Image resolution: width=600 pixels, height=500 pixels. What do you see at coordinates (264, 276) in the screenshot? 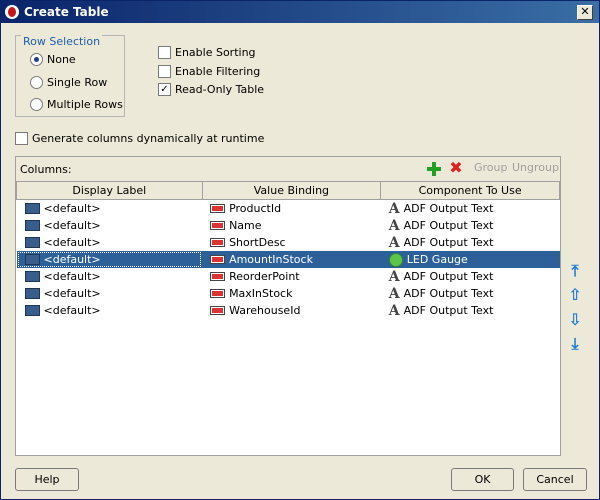
I see `value-binding-text: ReorderPoint` at bounding box center [264, 276].